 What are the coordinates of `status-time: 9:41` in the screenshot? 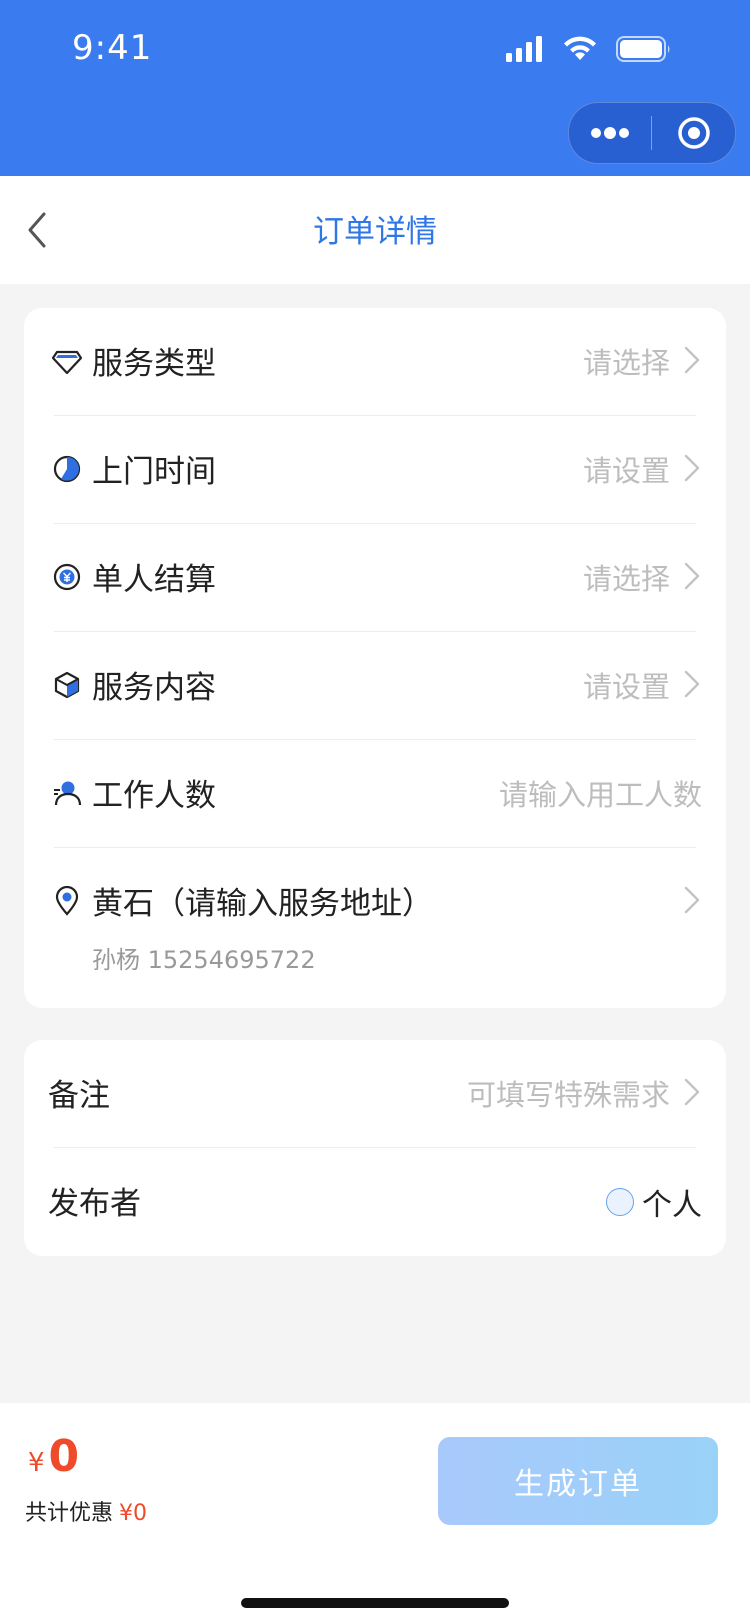 It's located at (112, 48).